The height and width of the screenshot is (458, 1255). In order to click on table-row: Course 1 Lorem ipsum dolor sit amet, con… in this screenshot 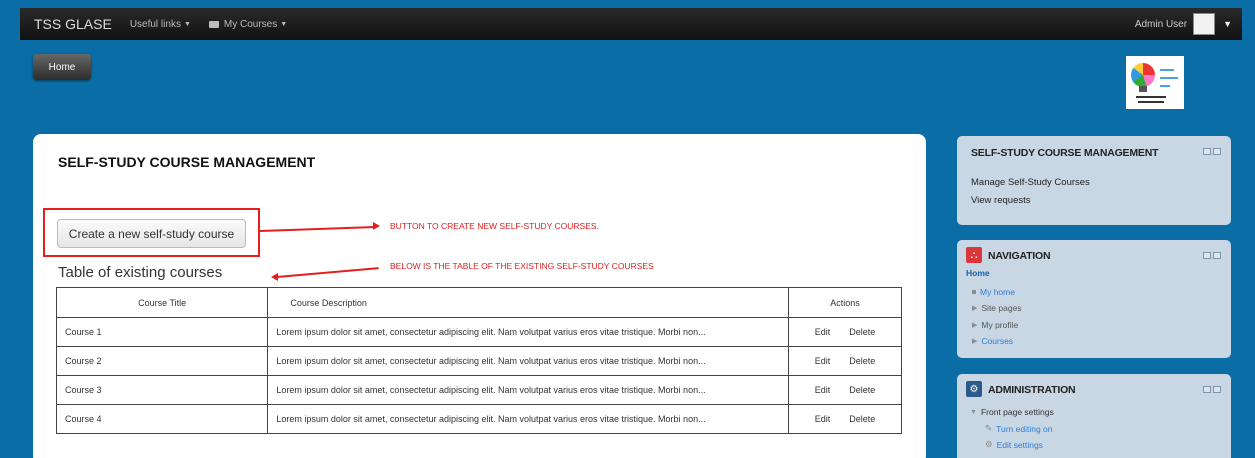, I will do `click(478, 332)`.